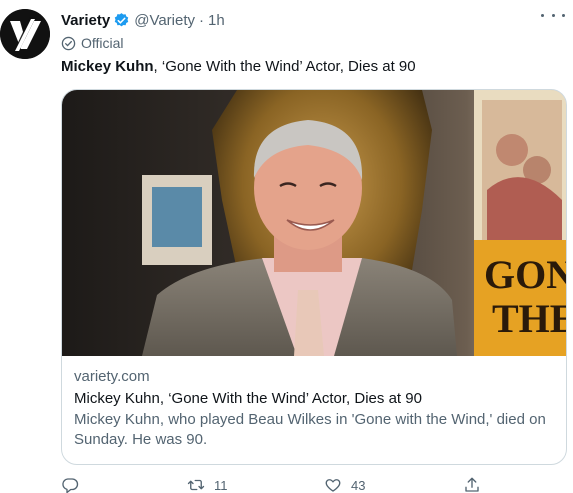 The height and width of the screenshot is (493, 573). Describe the element at coordinates (216, 20) in the screenshot. I see `tweet-time: 1h` at that location.